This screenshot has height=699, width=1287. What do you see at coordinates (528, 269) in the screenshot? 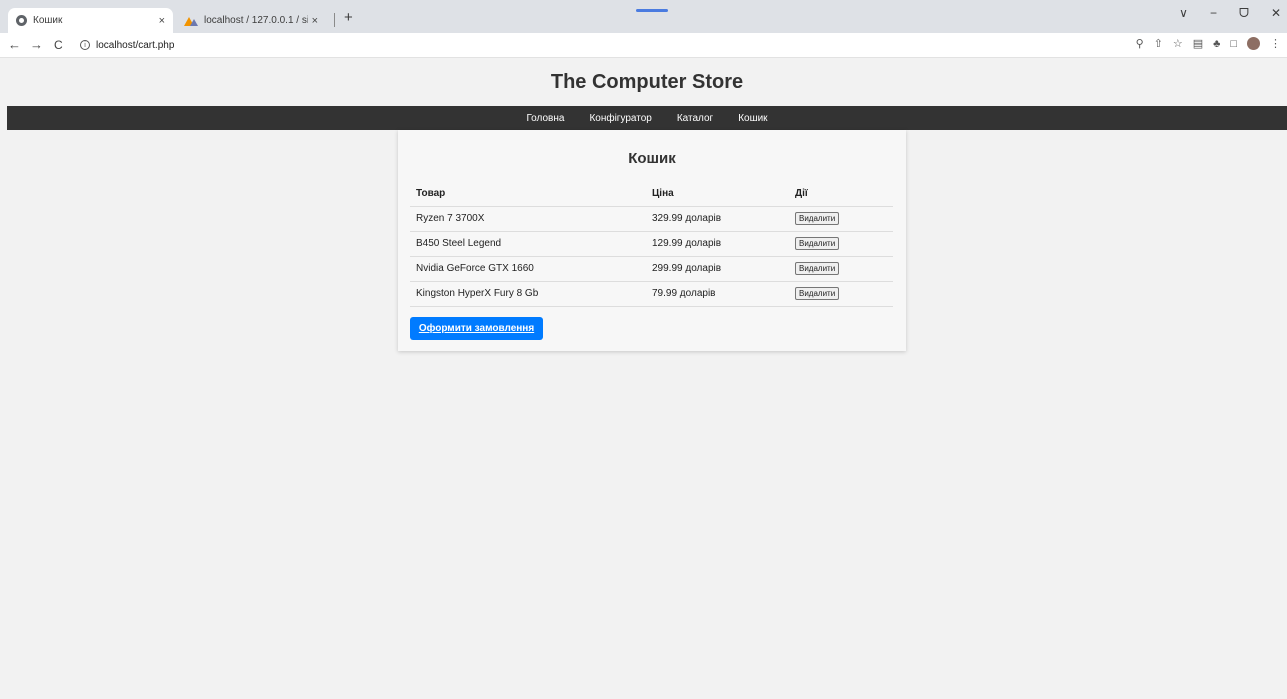
I see `product-name: Nvidia GeForce GTX 1660` at bounding box center [528, 269].